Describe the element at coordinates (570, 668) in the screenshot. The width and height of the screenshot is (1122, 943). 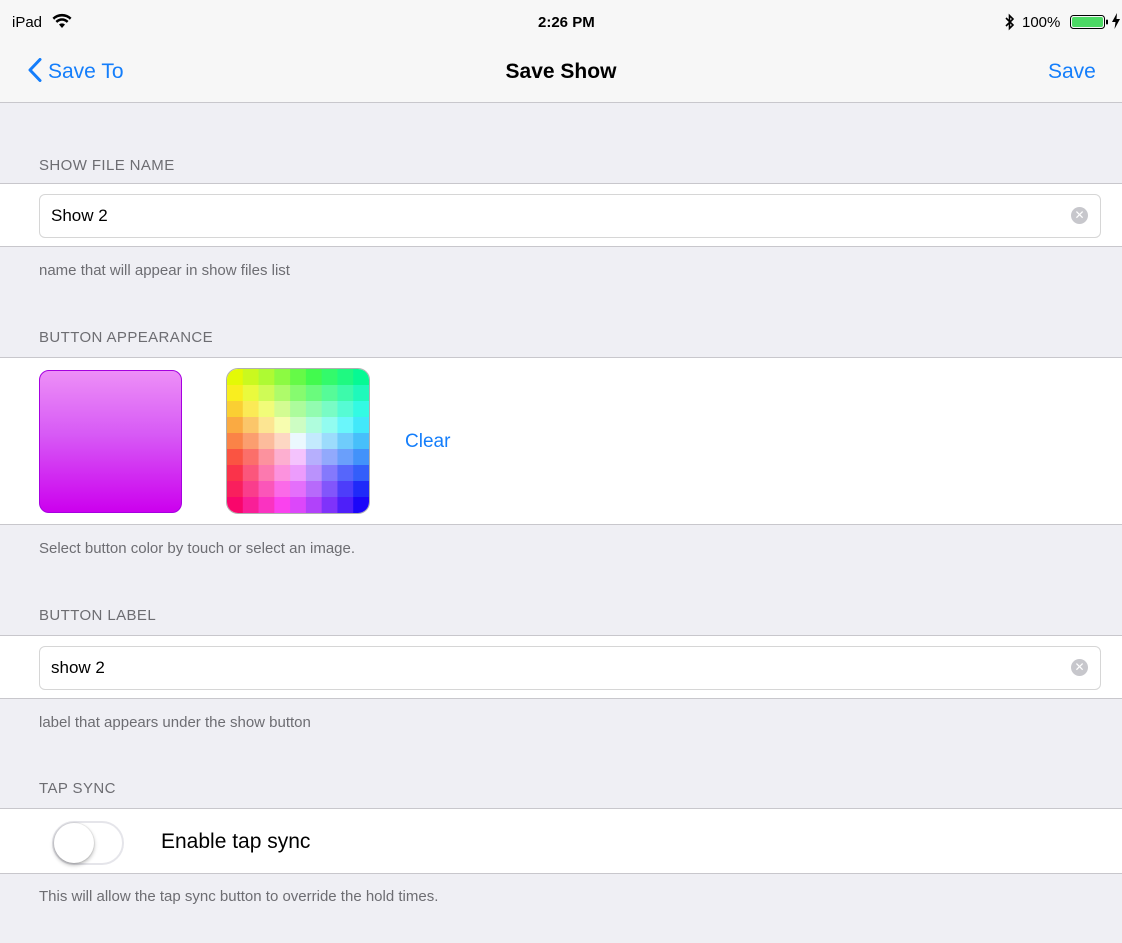
I see `button-label-field: show 2 ✕` at that location.